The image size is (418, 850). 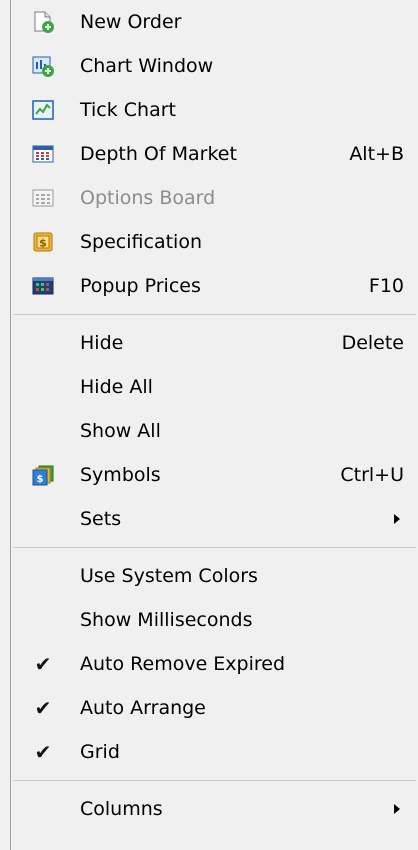 I want to click on menu-item-label: Grid, so click(x=100, y=752).